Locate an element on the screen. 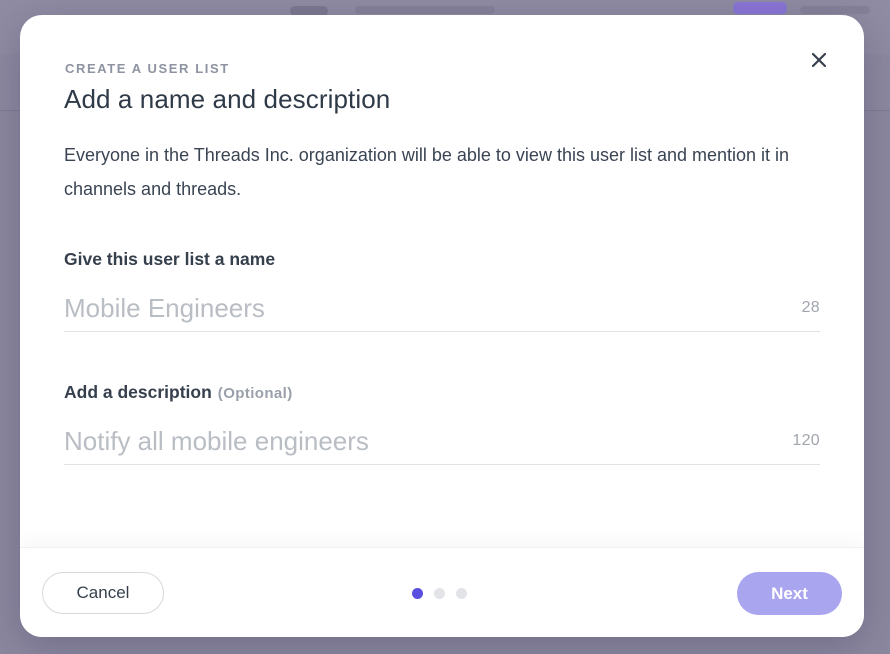  description-field: 120 is located at coordinates (442, 441).